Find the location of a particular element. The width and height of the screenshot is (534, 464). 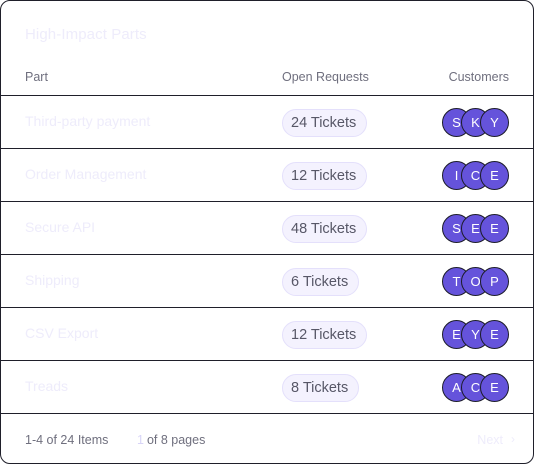

part-name: Shipping is located at coordinates (52, 280).